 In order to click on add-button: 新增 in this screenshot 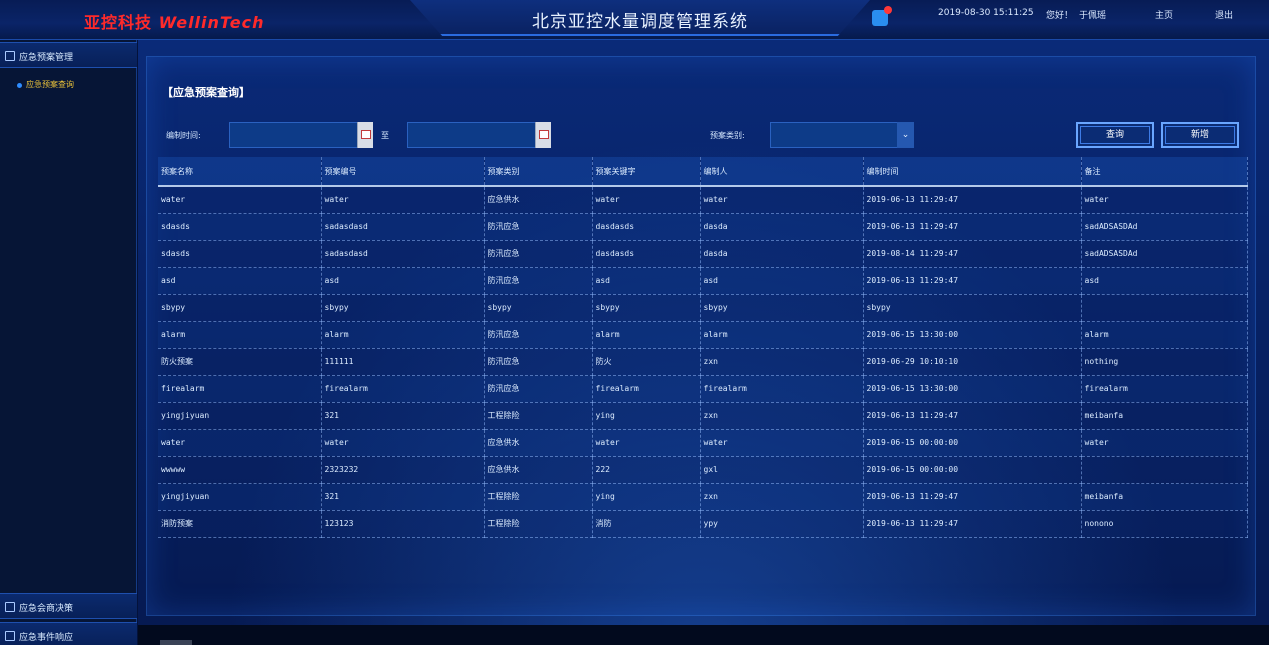, I will do `click(1200, 135)`.